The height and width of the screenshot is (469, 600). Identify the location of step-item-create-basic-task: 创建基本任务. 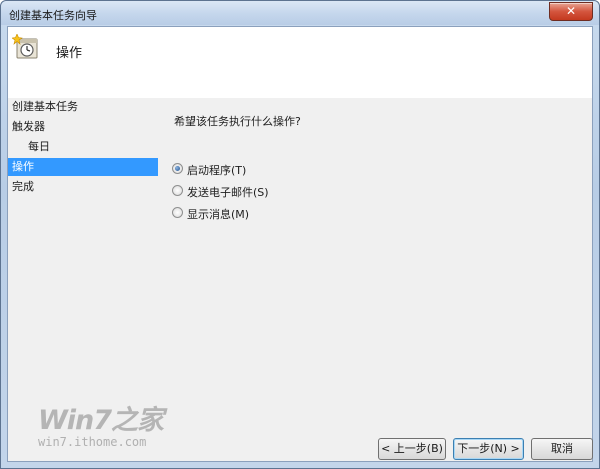
(83, 107).